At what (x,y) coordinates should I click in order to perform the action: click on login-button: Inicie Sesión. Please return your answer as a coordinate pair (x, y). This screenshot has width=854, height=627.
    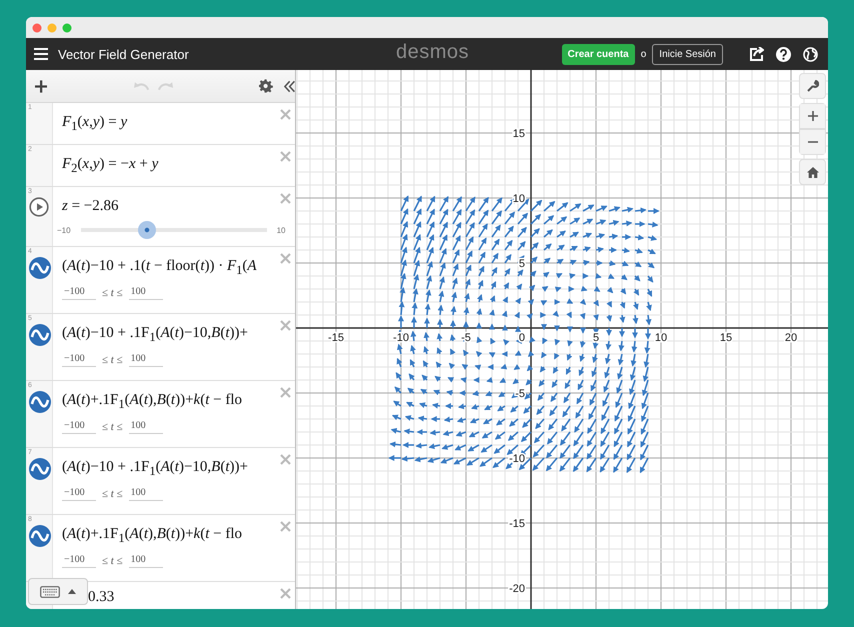
    Looking at the image, I should click on (687, 54).